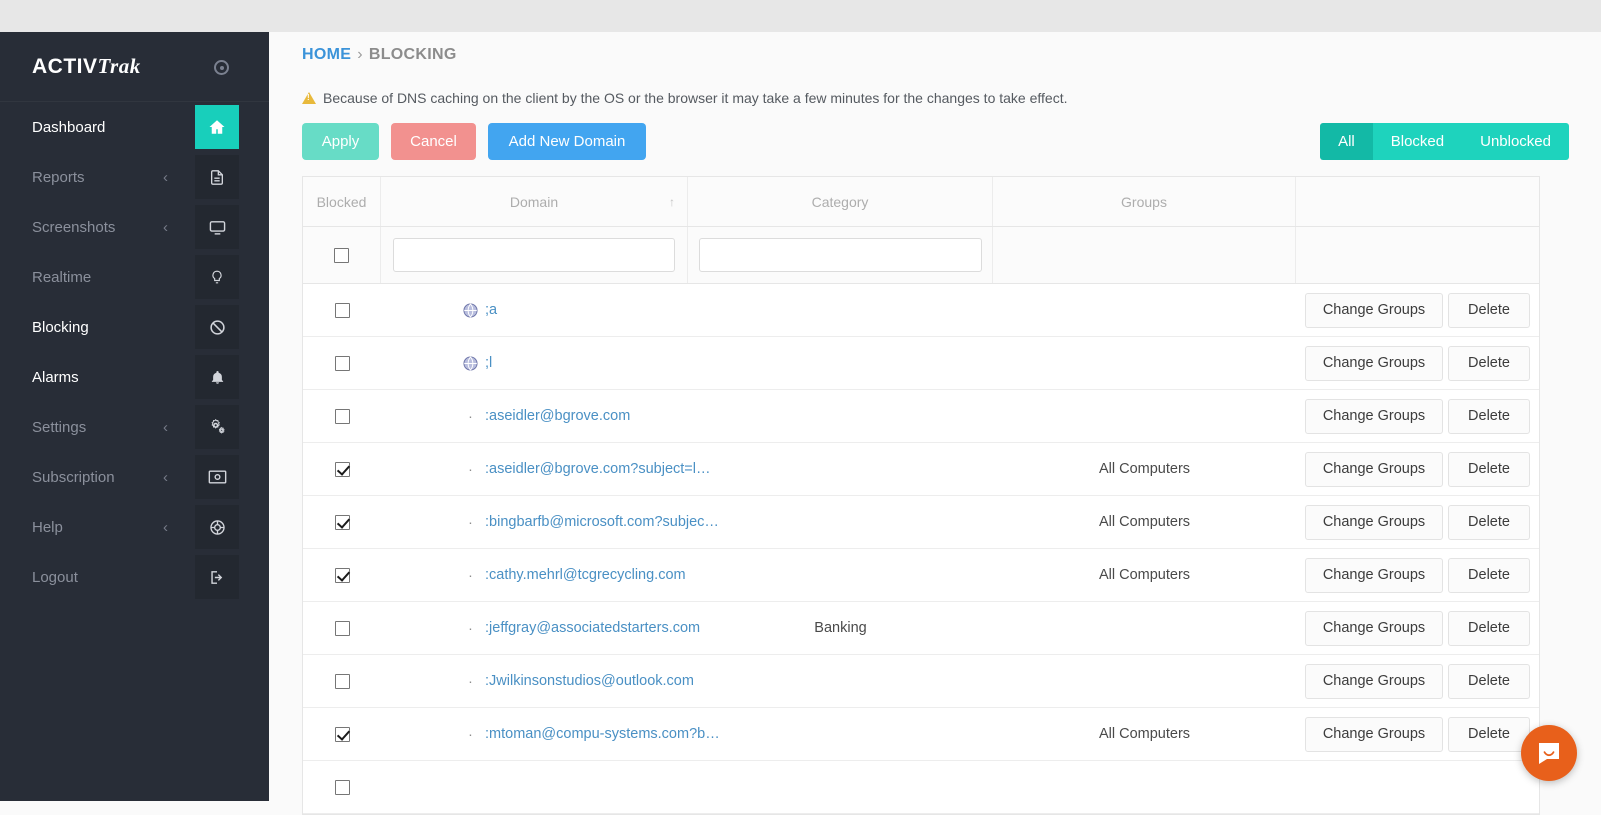 The width and height of the screenshot is (1601, 815). Describe the element at coordinates (221, 67) in the screenshot. I see `target-dot-icon` at that location.